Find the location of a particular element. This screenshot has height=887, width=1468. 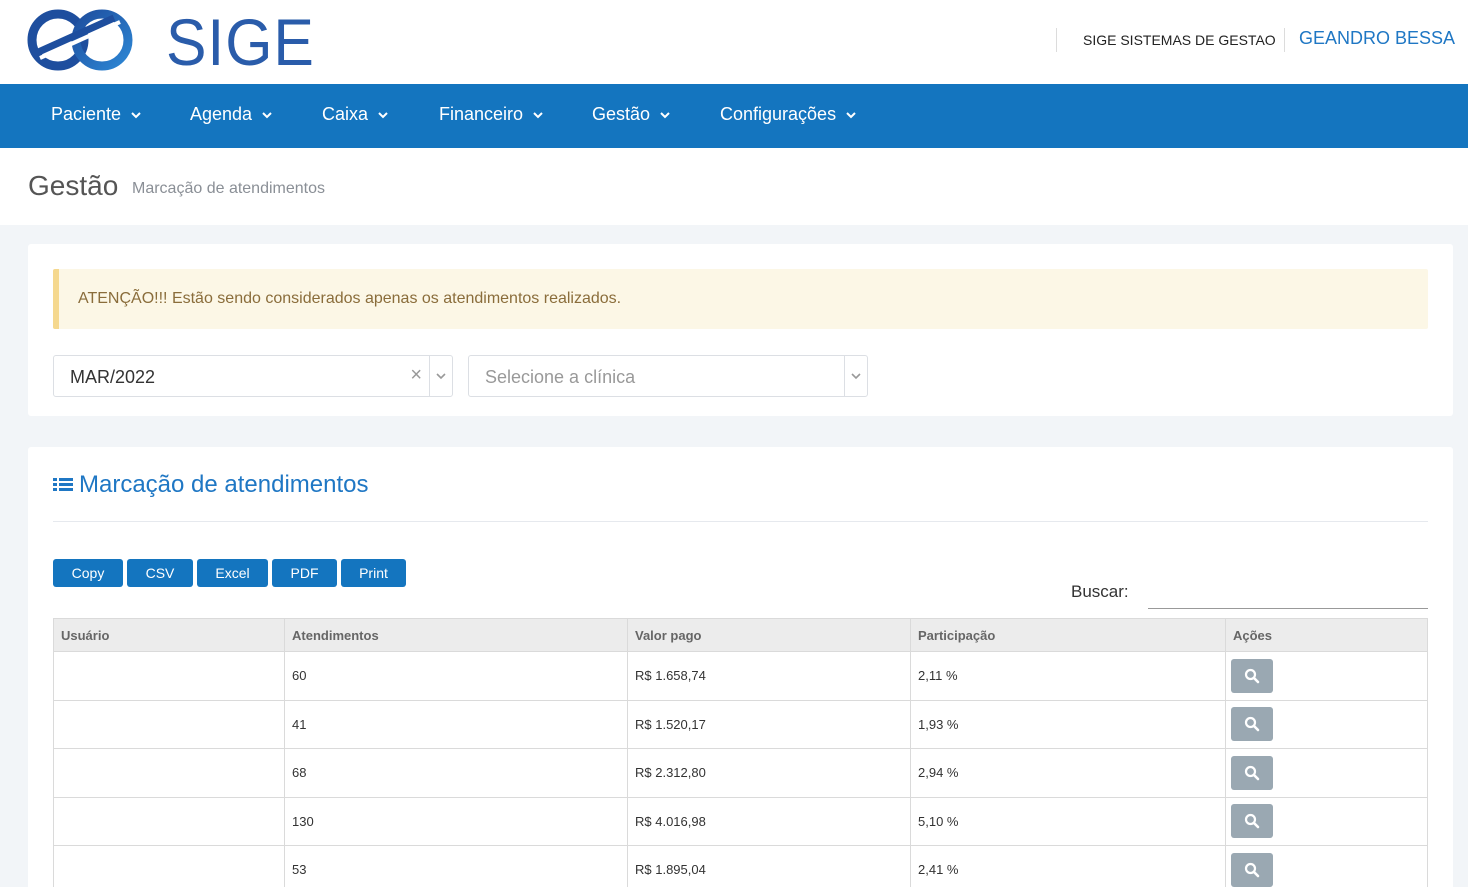

pdf-button: PDF is located at coordinates (304, 573).